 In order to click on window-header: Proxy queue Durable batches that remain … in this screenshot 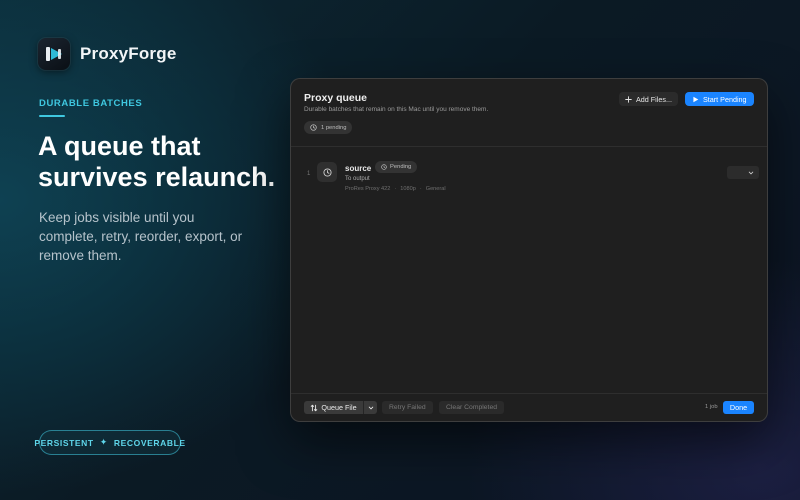, I will do `click(529, 113)`.